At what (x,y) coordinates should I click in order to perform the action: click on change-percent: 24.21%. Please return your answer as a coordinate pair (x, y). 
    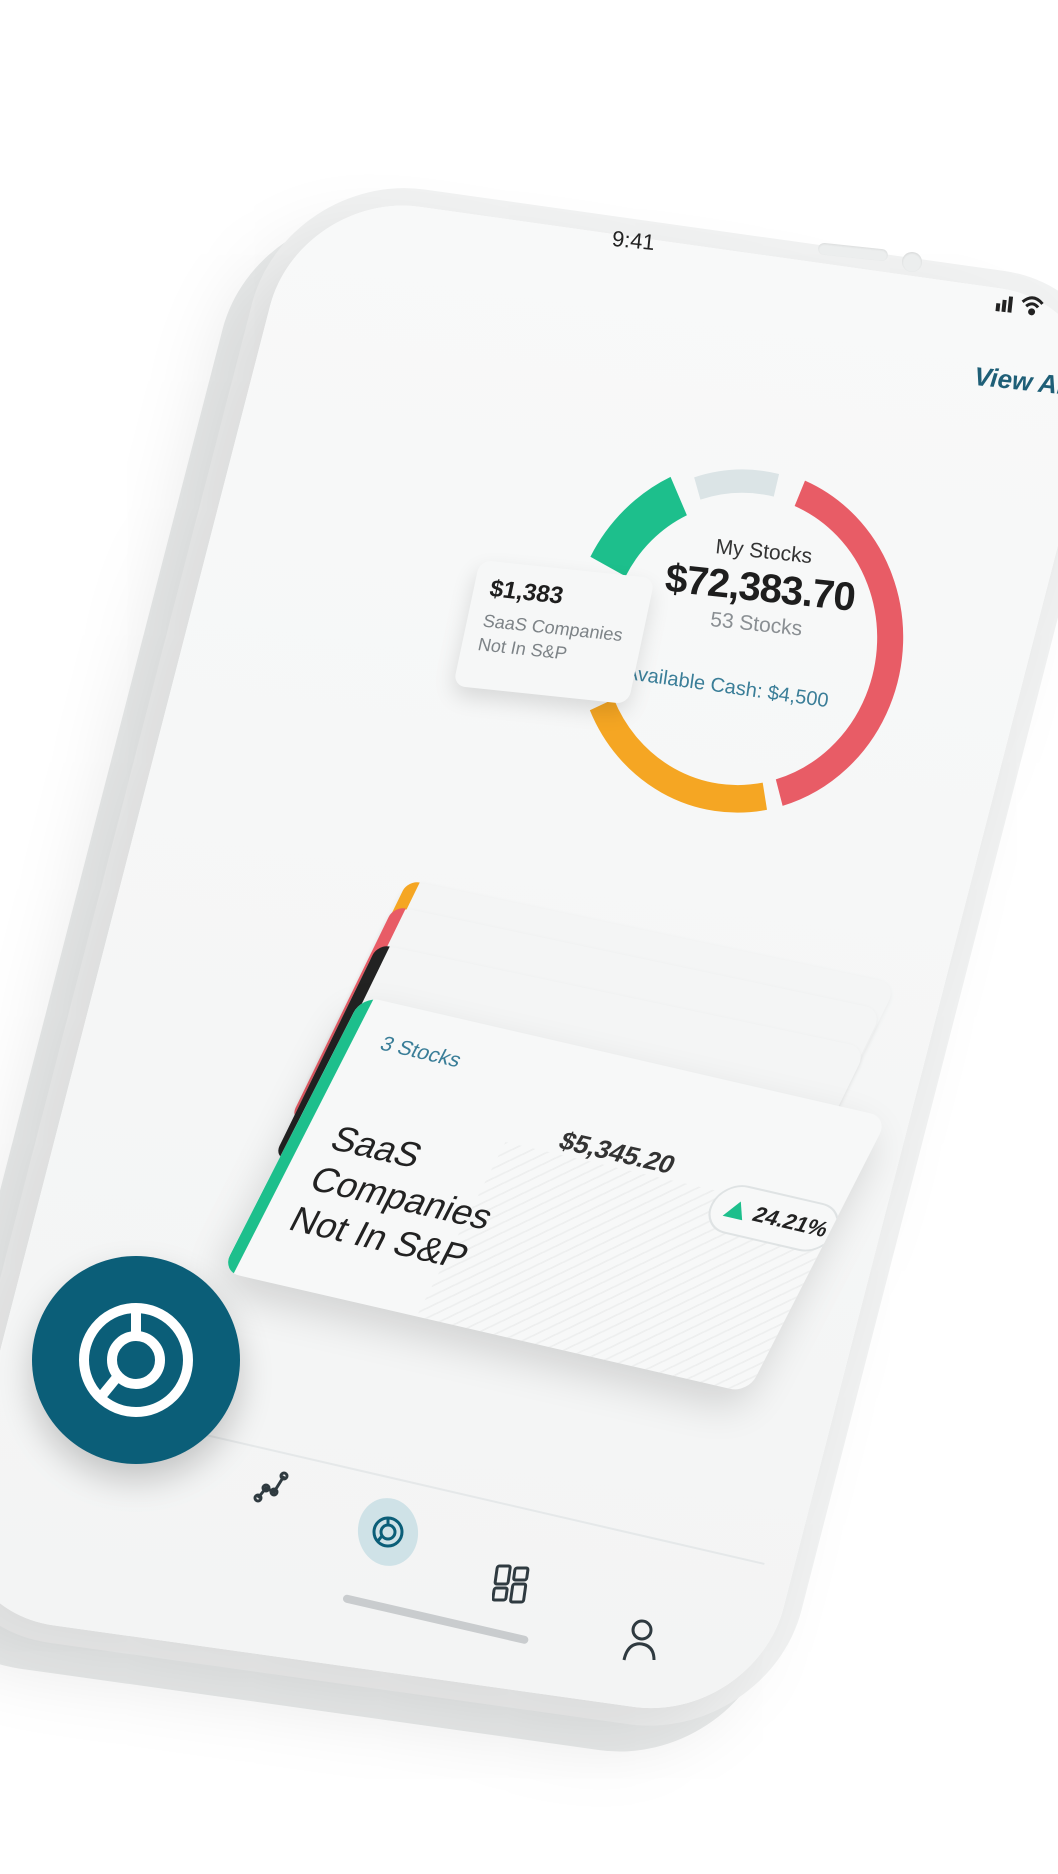
    Looking at the image, I should click on (790, 1221).